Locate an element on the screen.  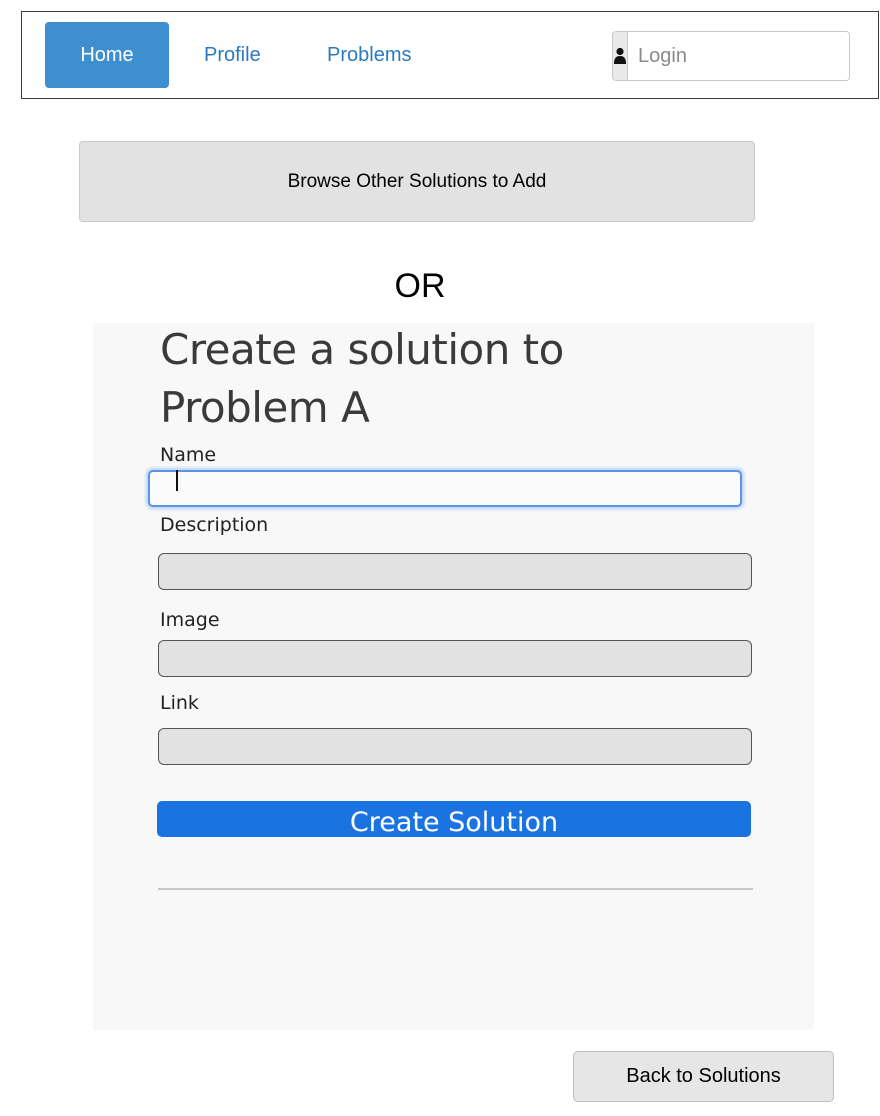
nav-profile-link: Profile is located at coordinates (232, 55).